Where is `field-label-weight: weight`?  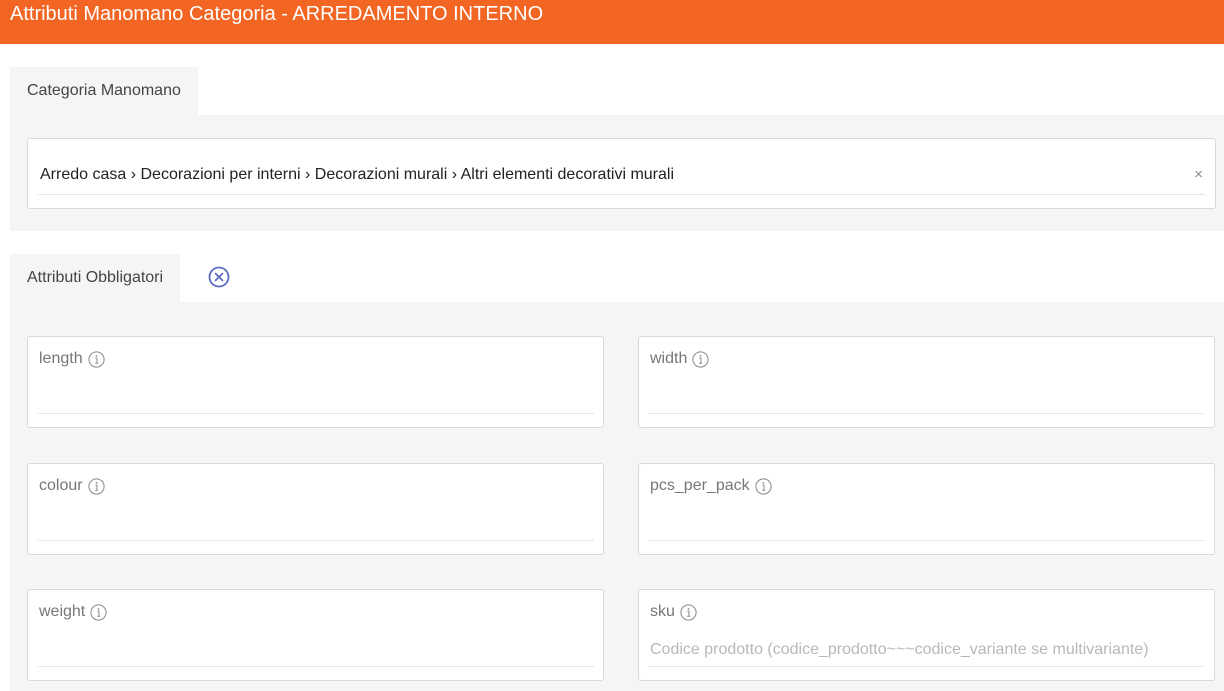 field-label-weight: weight is located at coordinates (73, 612).